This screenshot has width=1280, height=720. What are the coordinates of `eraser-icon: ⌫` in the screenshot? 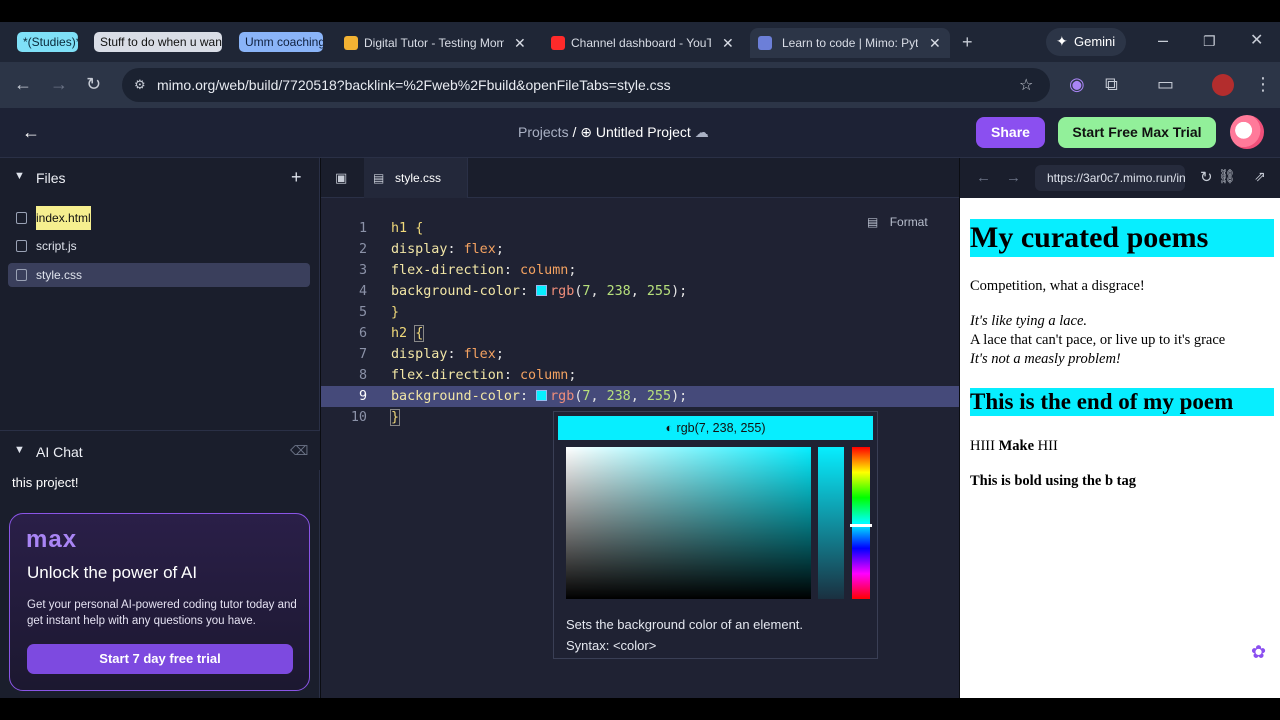 It's located at (299, 451).